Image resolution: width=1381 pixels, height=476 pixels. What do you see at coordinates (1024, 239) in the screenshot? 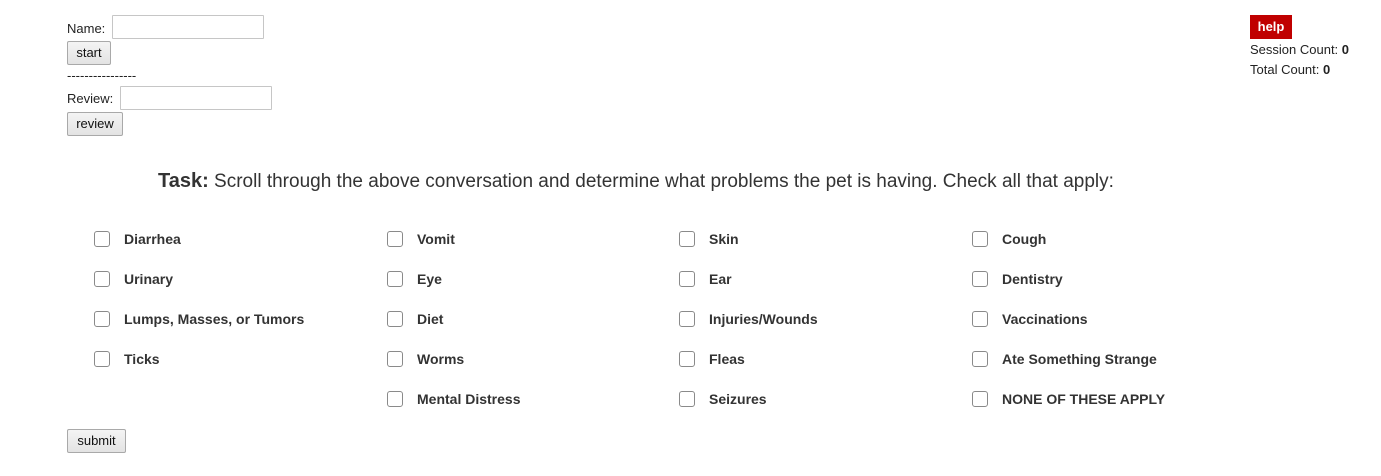
I see `option-label: Cough` at bounding box center [1024, 239].